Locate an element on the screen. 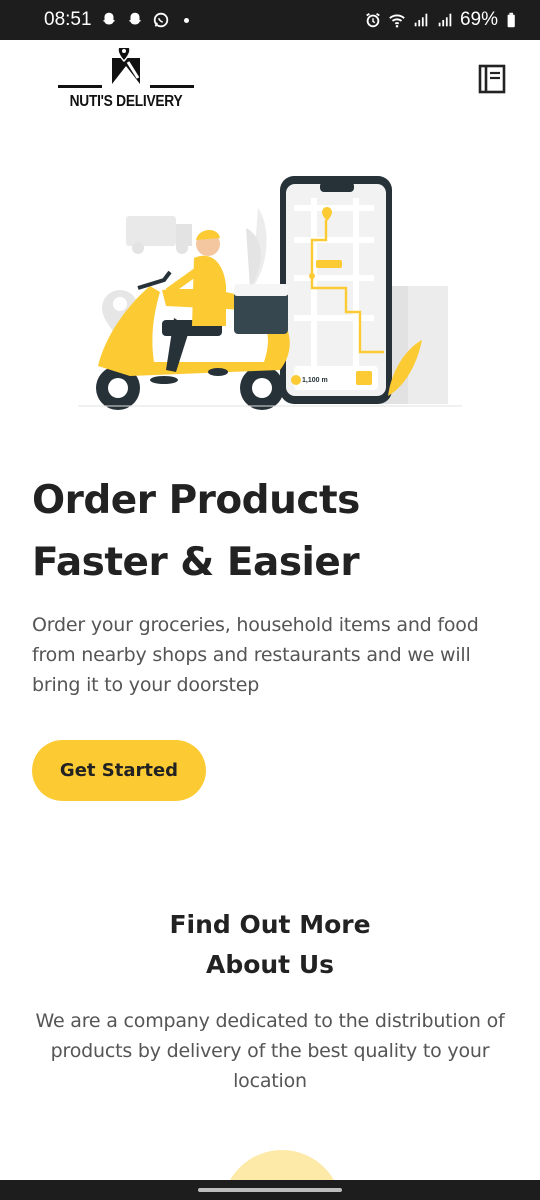  brand-name: NUTI'S DELIVERY is located at coordinates (126, 101).